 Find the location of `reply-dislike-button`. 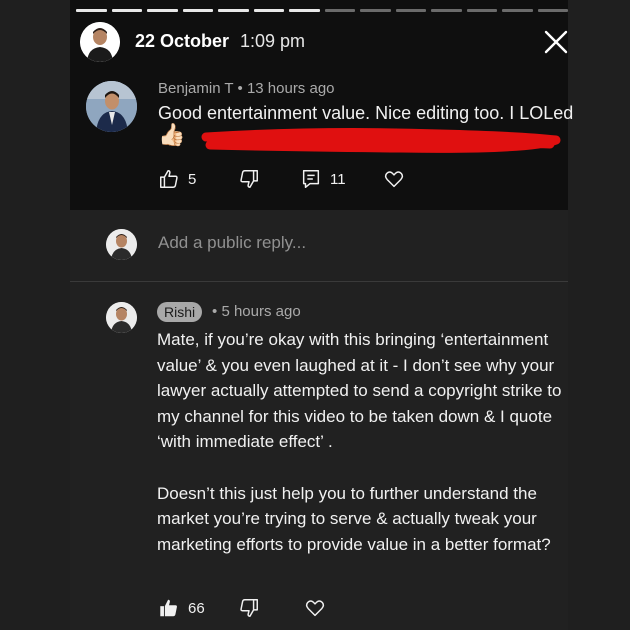

reply-dislike-button is located at coordinates (249, 608).